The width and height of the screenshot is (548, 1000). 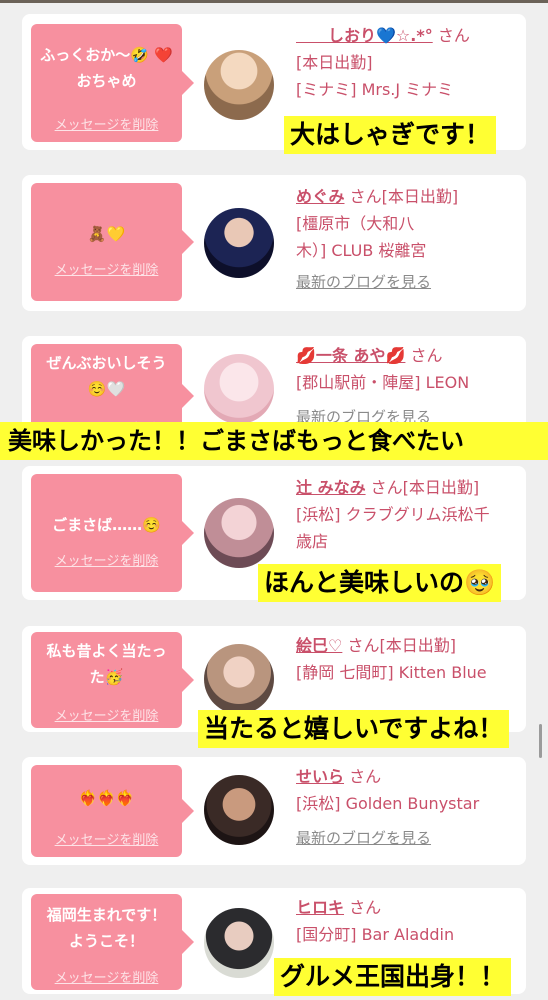 What do you see at coordinates (331, 487) in the screenshot?
I see `cast-name-link: 辻 みなみ` at bounding box center [331, 487].